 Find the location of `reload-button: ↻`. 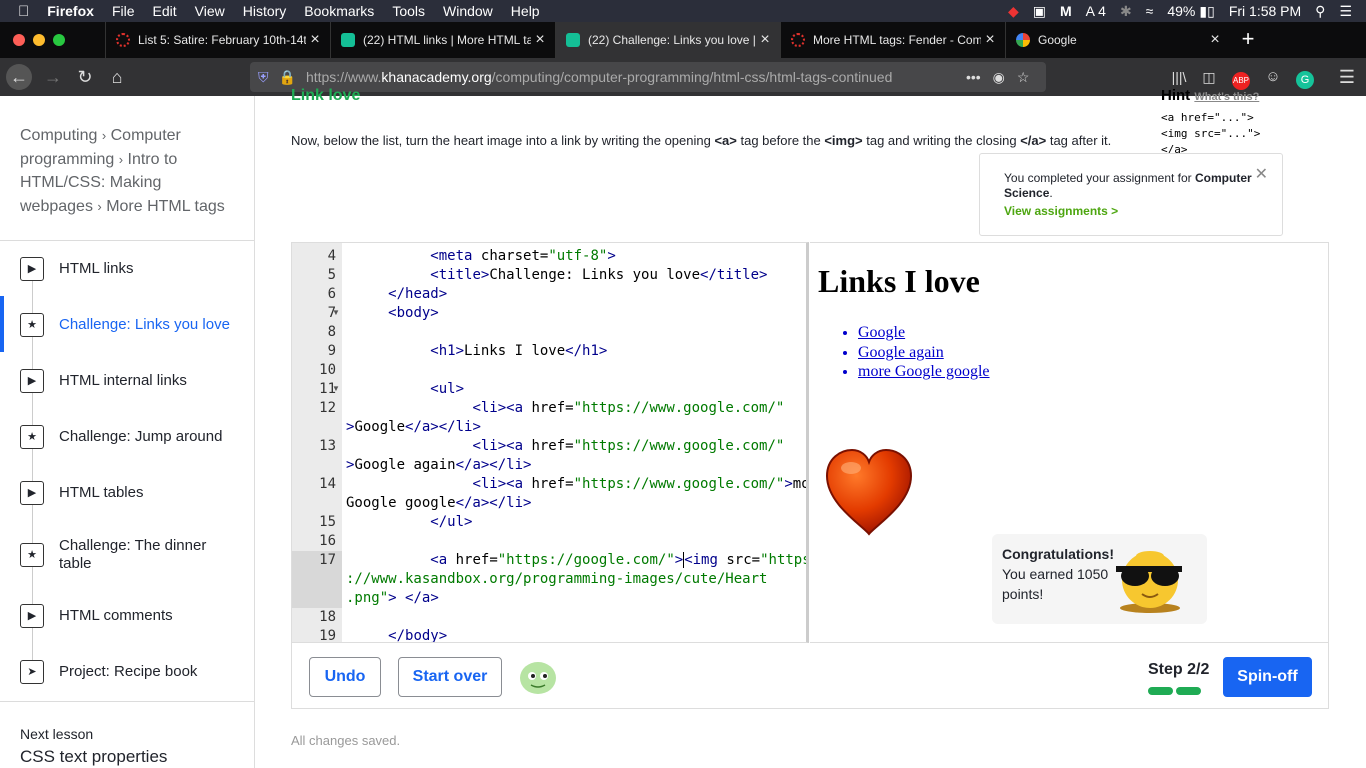

reload-button: ↻ is located at coordinates (85, 77).